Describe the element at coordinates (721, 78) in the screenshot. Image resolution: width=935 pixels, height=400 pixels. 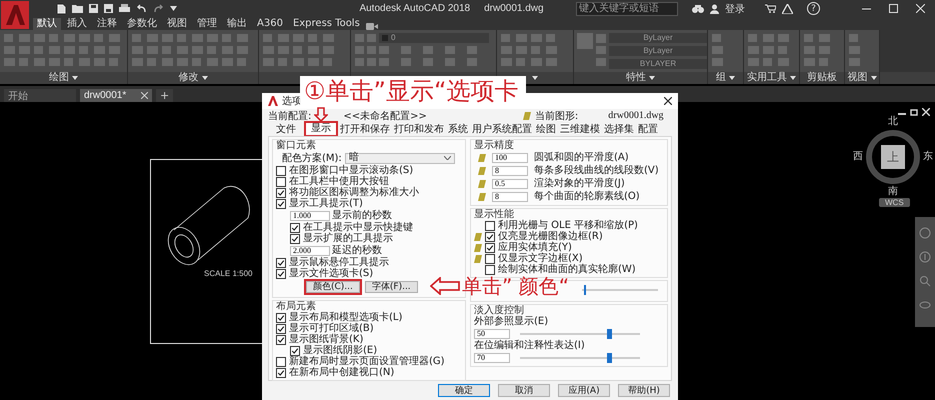
I see `panel-title: 组` at that location.